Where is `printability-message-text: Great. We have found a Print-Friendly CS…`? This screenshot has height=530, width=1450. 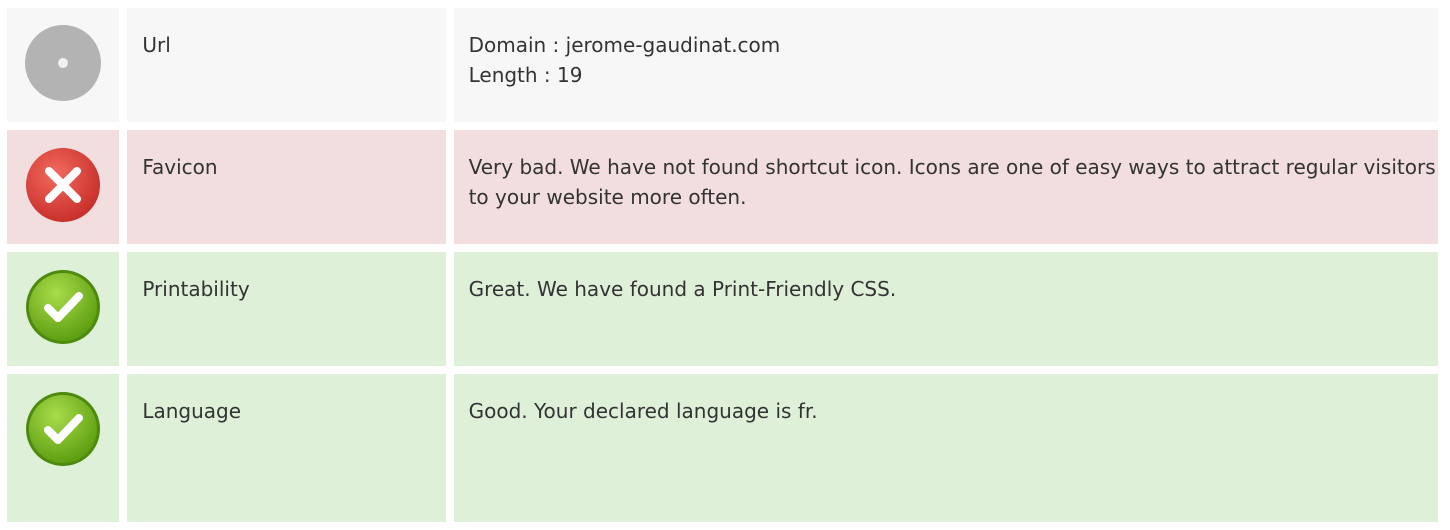
printability-message-text: Great. We have found a Print-Friendly CS… is located at coordinates (682, 289).